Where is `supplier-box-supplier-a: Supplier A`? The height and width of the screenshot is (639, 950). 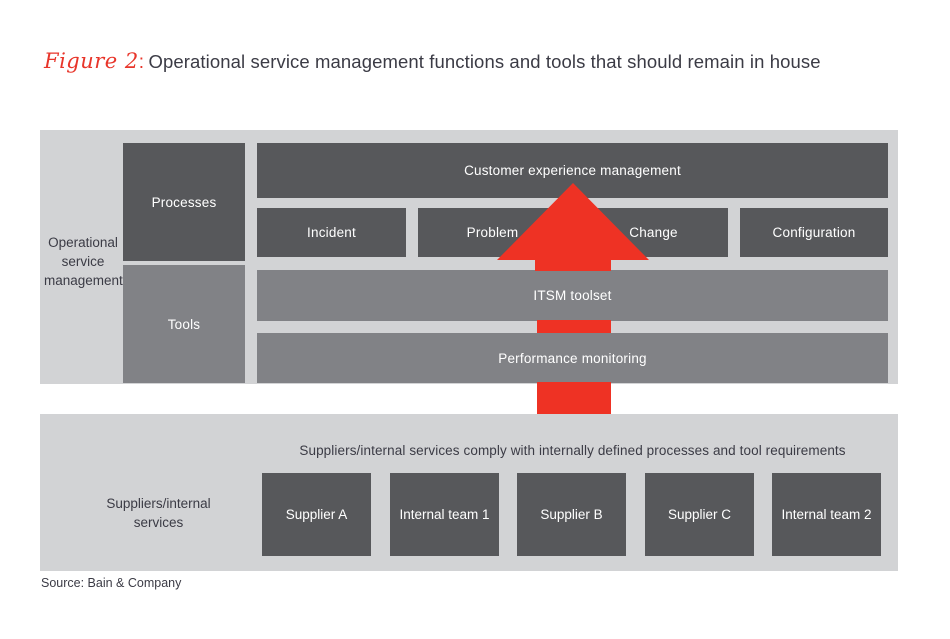 supplier-box-supplier-a: Supplier A is located at coordinates (316, 514).